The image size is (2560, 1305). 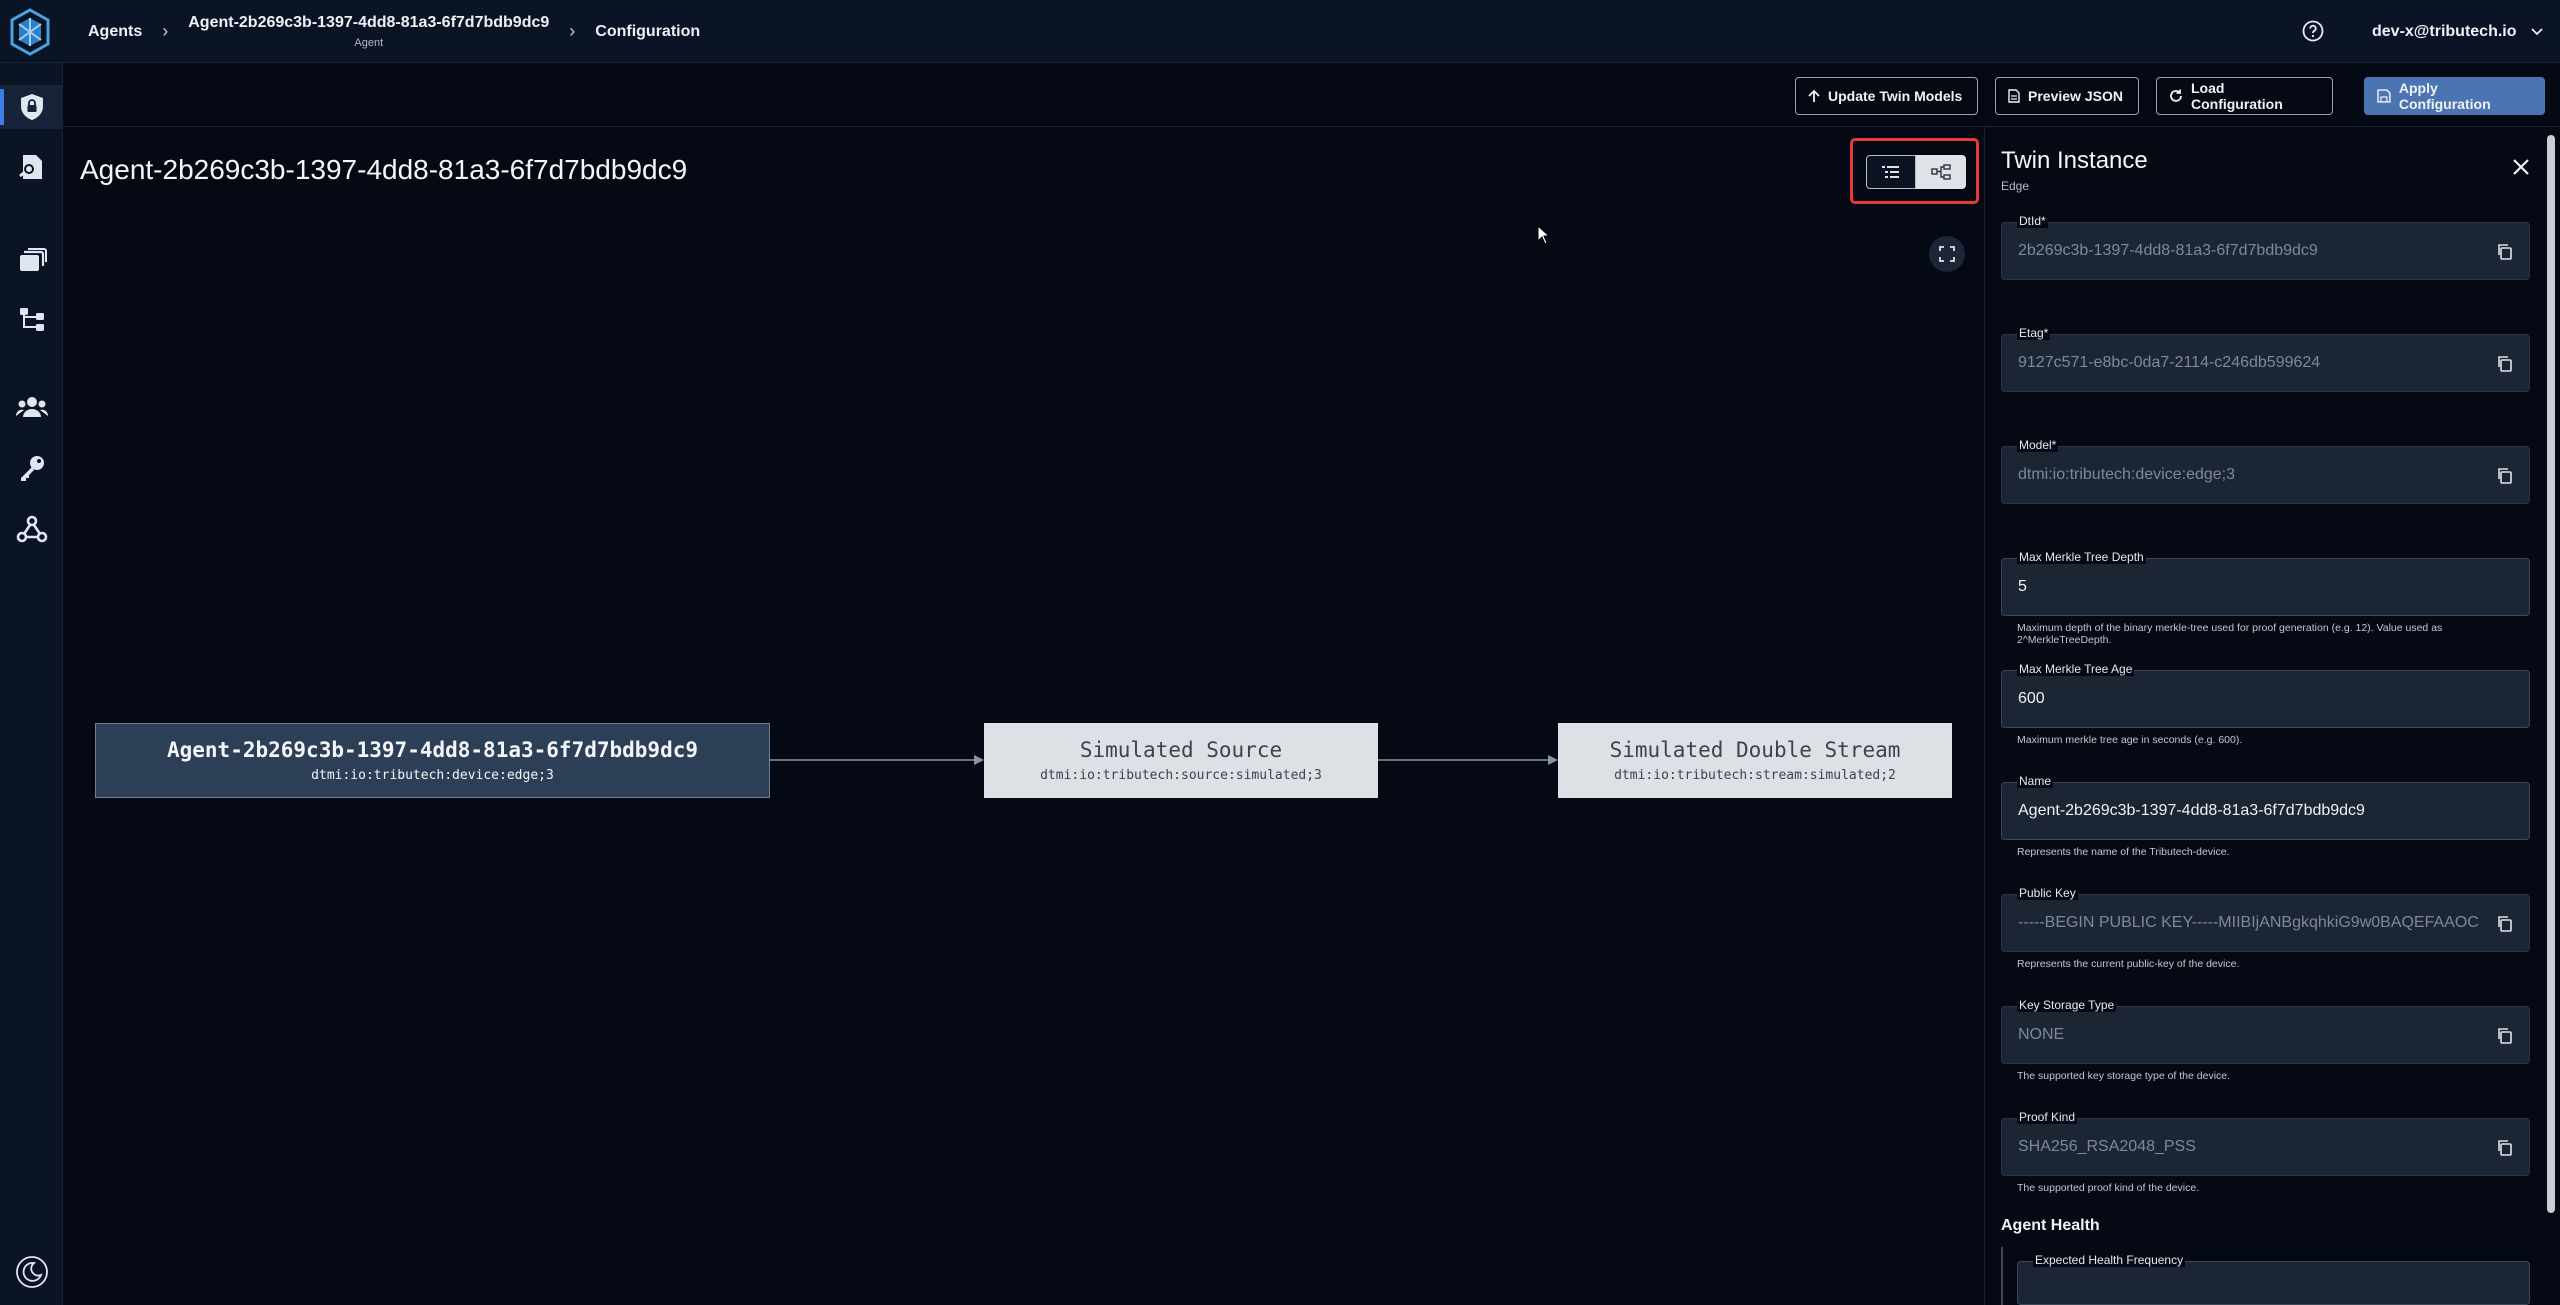 I want to click on sidebar-item-configuration, so click(x=31, y=319).